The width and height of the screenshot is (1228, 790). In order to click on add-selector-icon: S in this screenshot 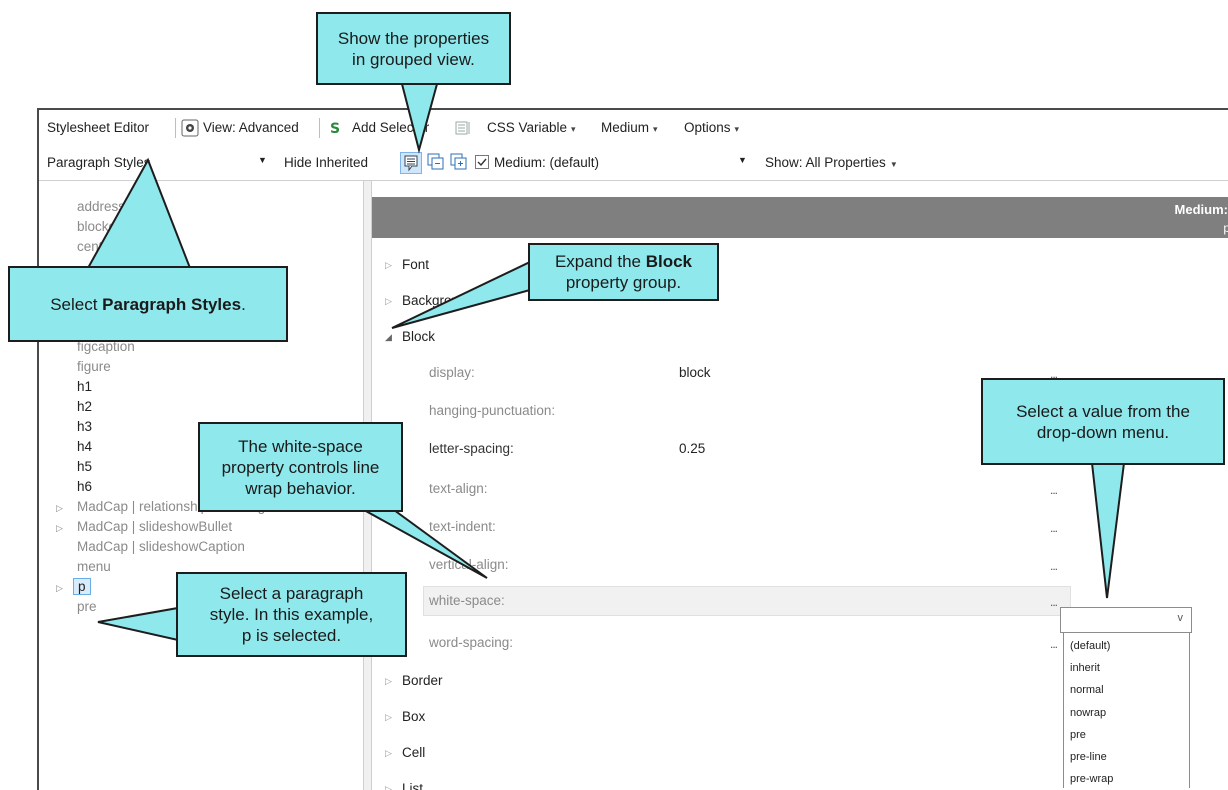, I will do `click(336, 128)`.